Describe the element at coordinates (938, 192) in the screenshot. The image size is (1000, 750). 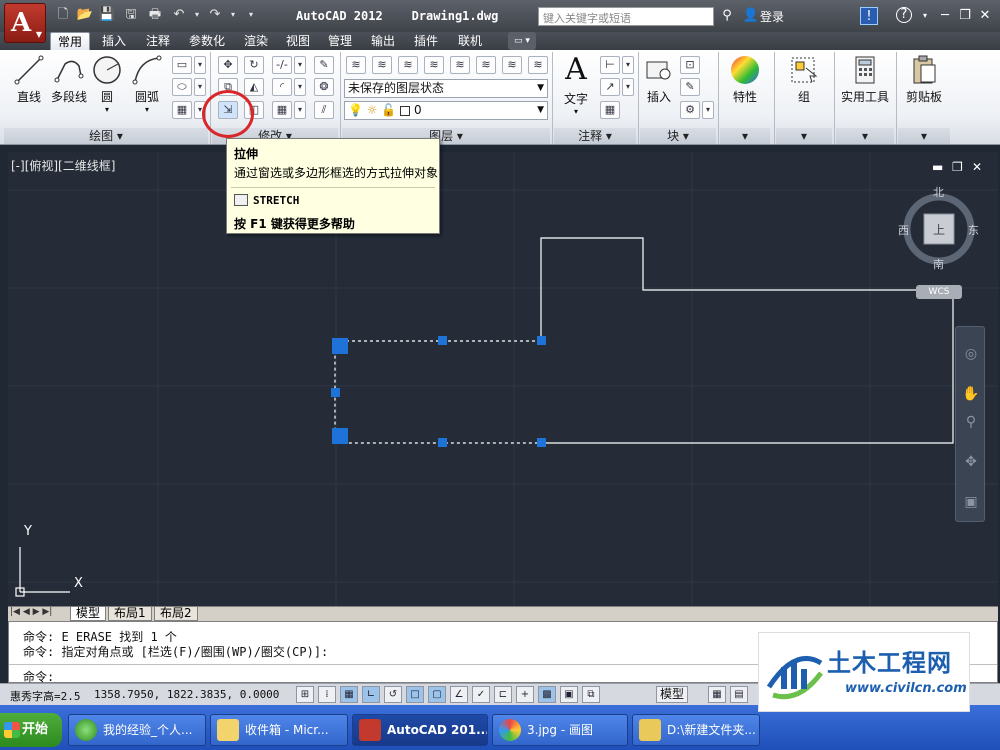
I see `compass-north: 北` at that location.